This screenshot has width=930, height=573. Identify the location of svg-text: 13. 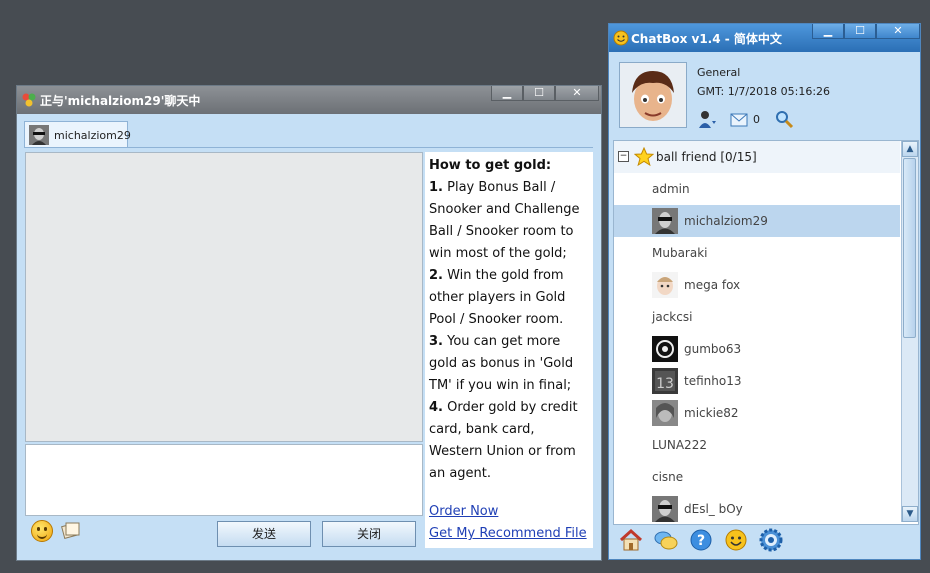
(665, 384).